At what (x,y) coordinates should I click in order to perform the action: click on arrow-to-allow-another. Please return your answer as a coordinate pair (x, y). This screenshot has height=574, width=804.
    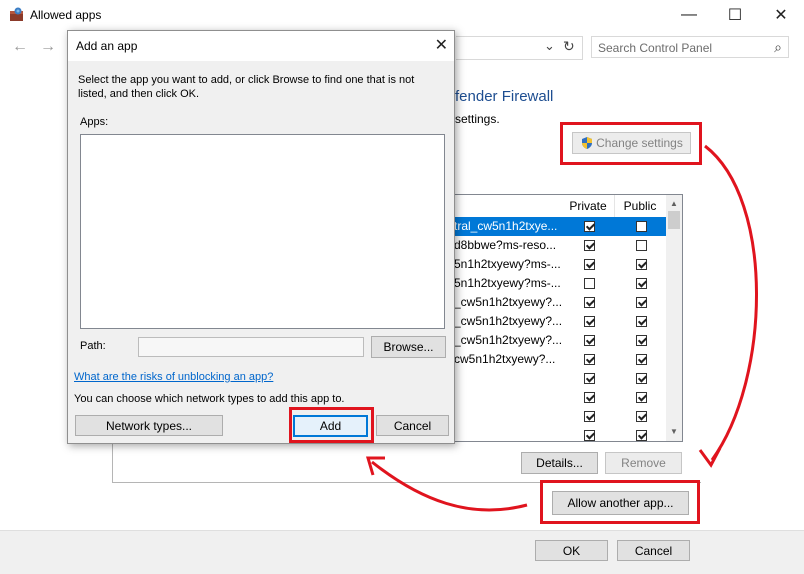
    Looking at the image, I should click on (731, 302).